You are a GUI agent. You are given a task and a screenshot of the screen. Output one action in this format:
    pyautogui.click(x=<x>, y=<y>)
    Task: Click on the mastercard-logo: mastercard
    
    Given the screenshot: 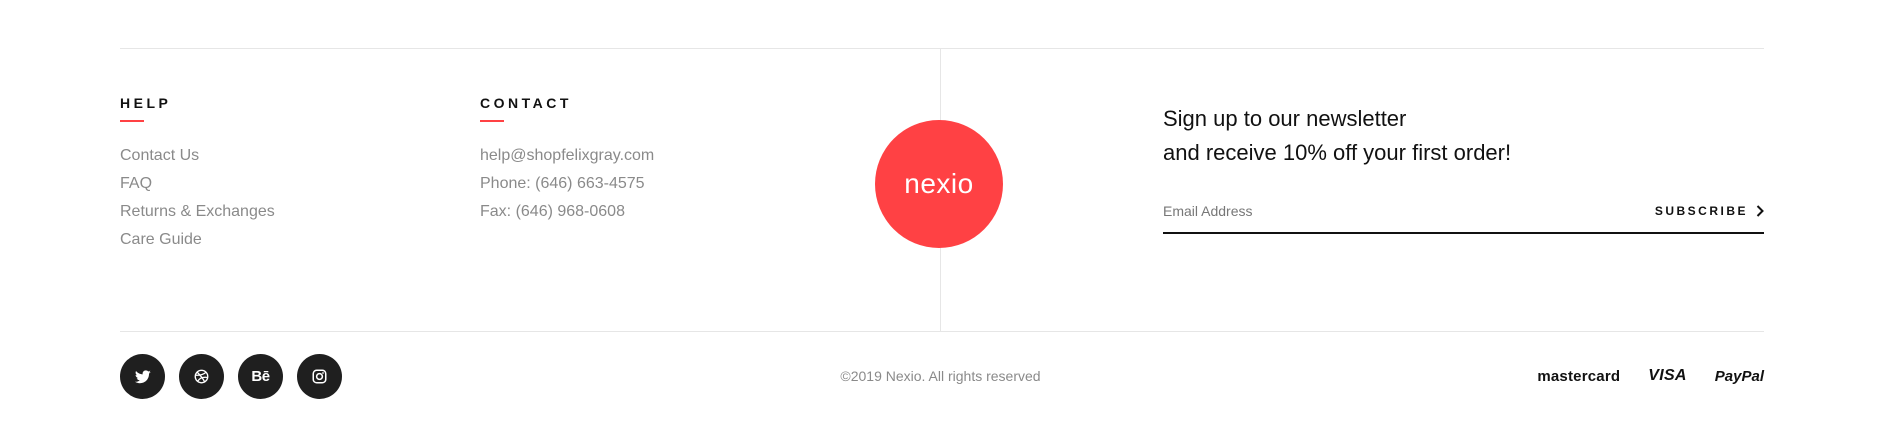 What is the action you would take?
    pyautogui.click(x=1579, y=376)
    